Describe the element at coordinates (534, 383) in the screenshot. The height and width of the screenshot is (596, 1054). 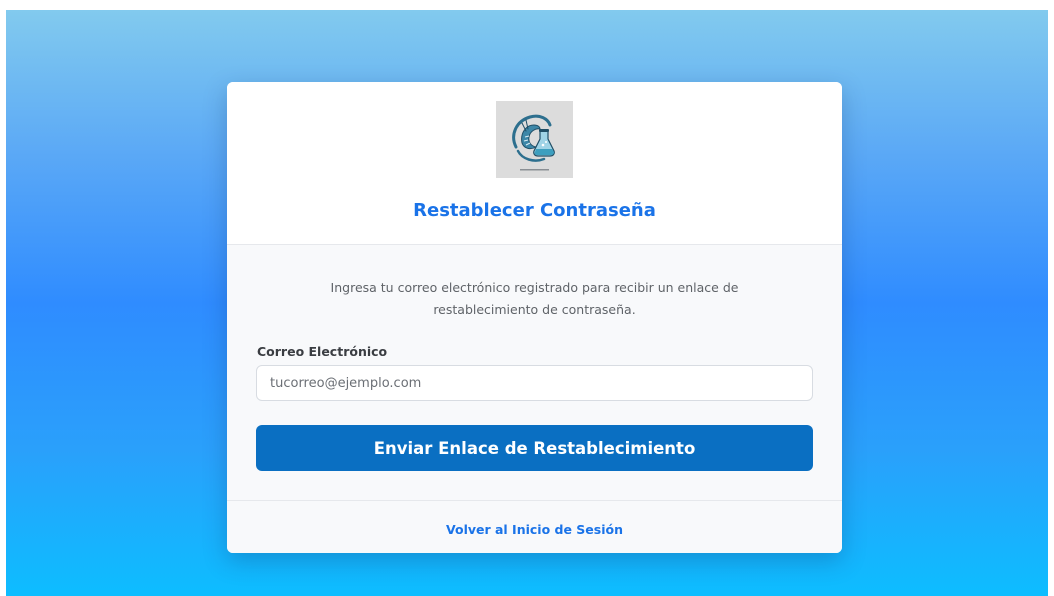
I see `email-field` at that location.